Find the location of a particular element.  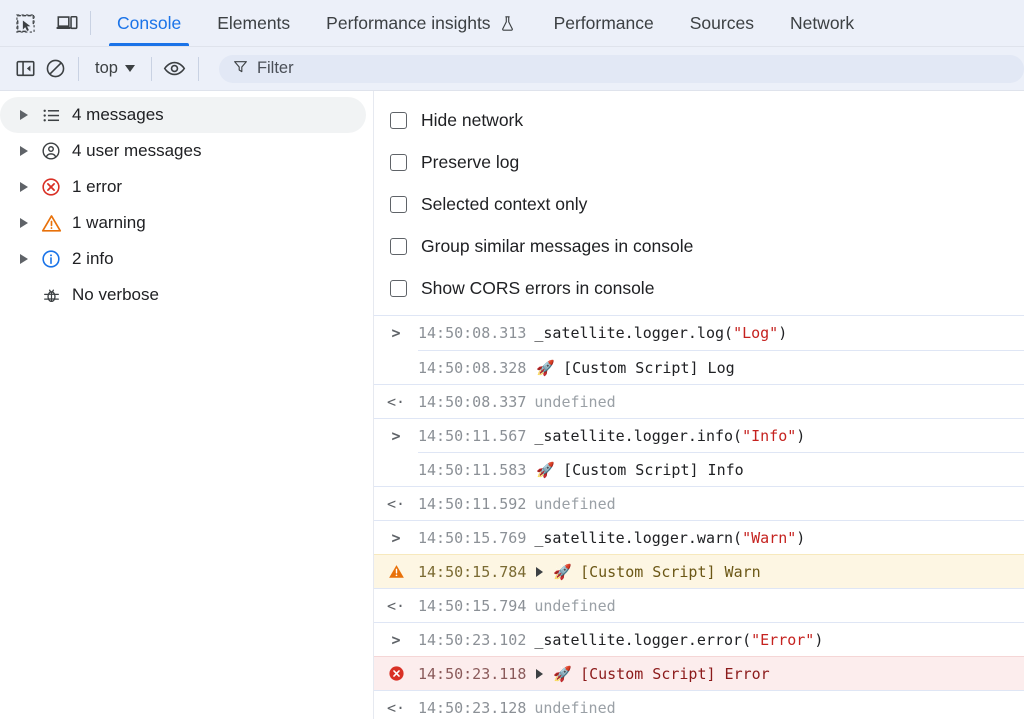

group-similar-checkbox is located at coordinates (398, 246).